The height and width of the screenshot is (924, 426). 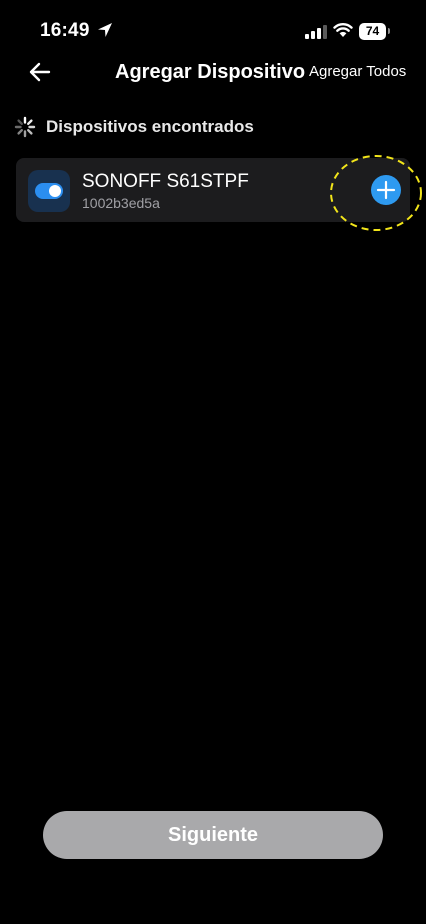 I want to click on device-list-item: SONOFF S61STPF 1002b3ed5a, so click(x=213, y=190).